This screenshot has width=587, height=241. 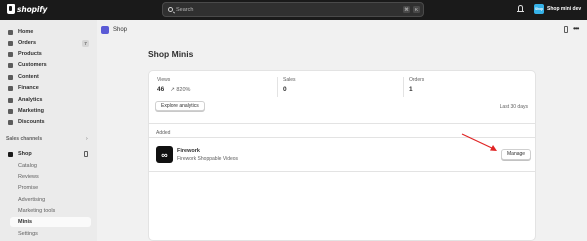 I want to click on chevron-right-icon: ›, so click(x=87, y=139).